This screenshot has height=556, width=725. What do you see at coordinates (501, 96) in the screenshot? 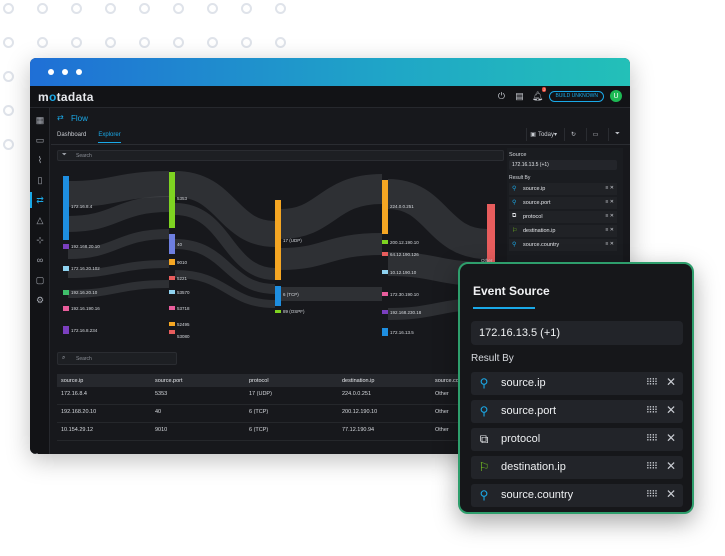
I see `plug-icon: ⏻` at bounding box center [501, 96].